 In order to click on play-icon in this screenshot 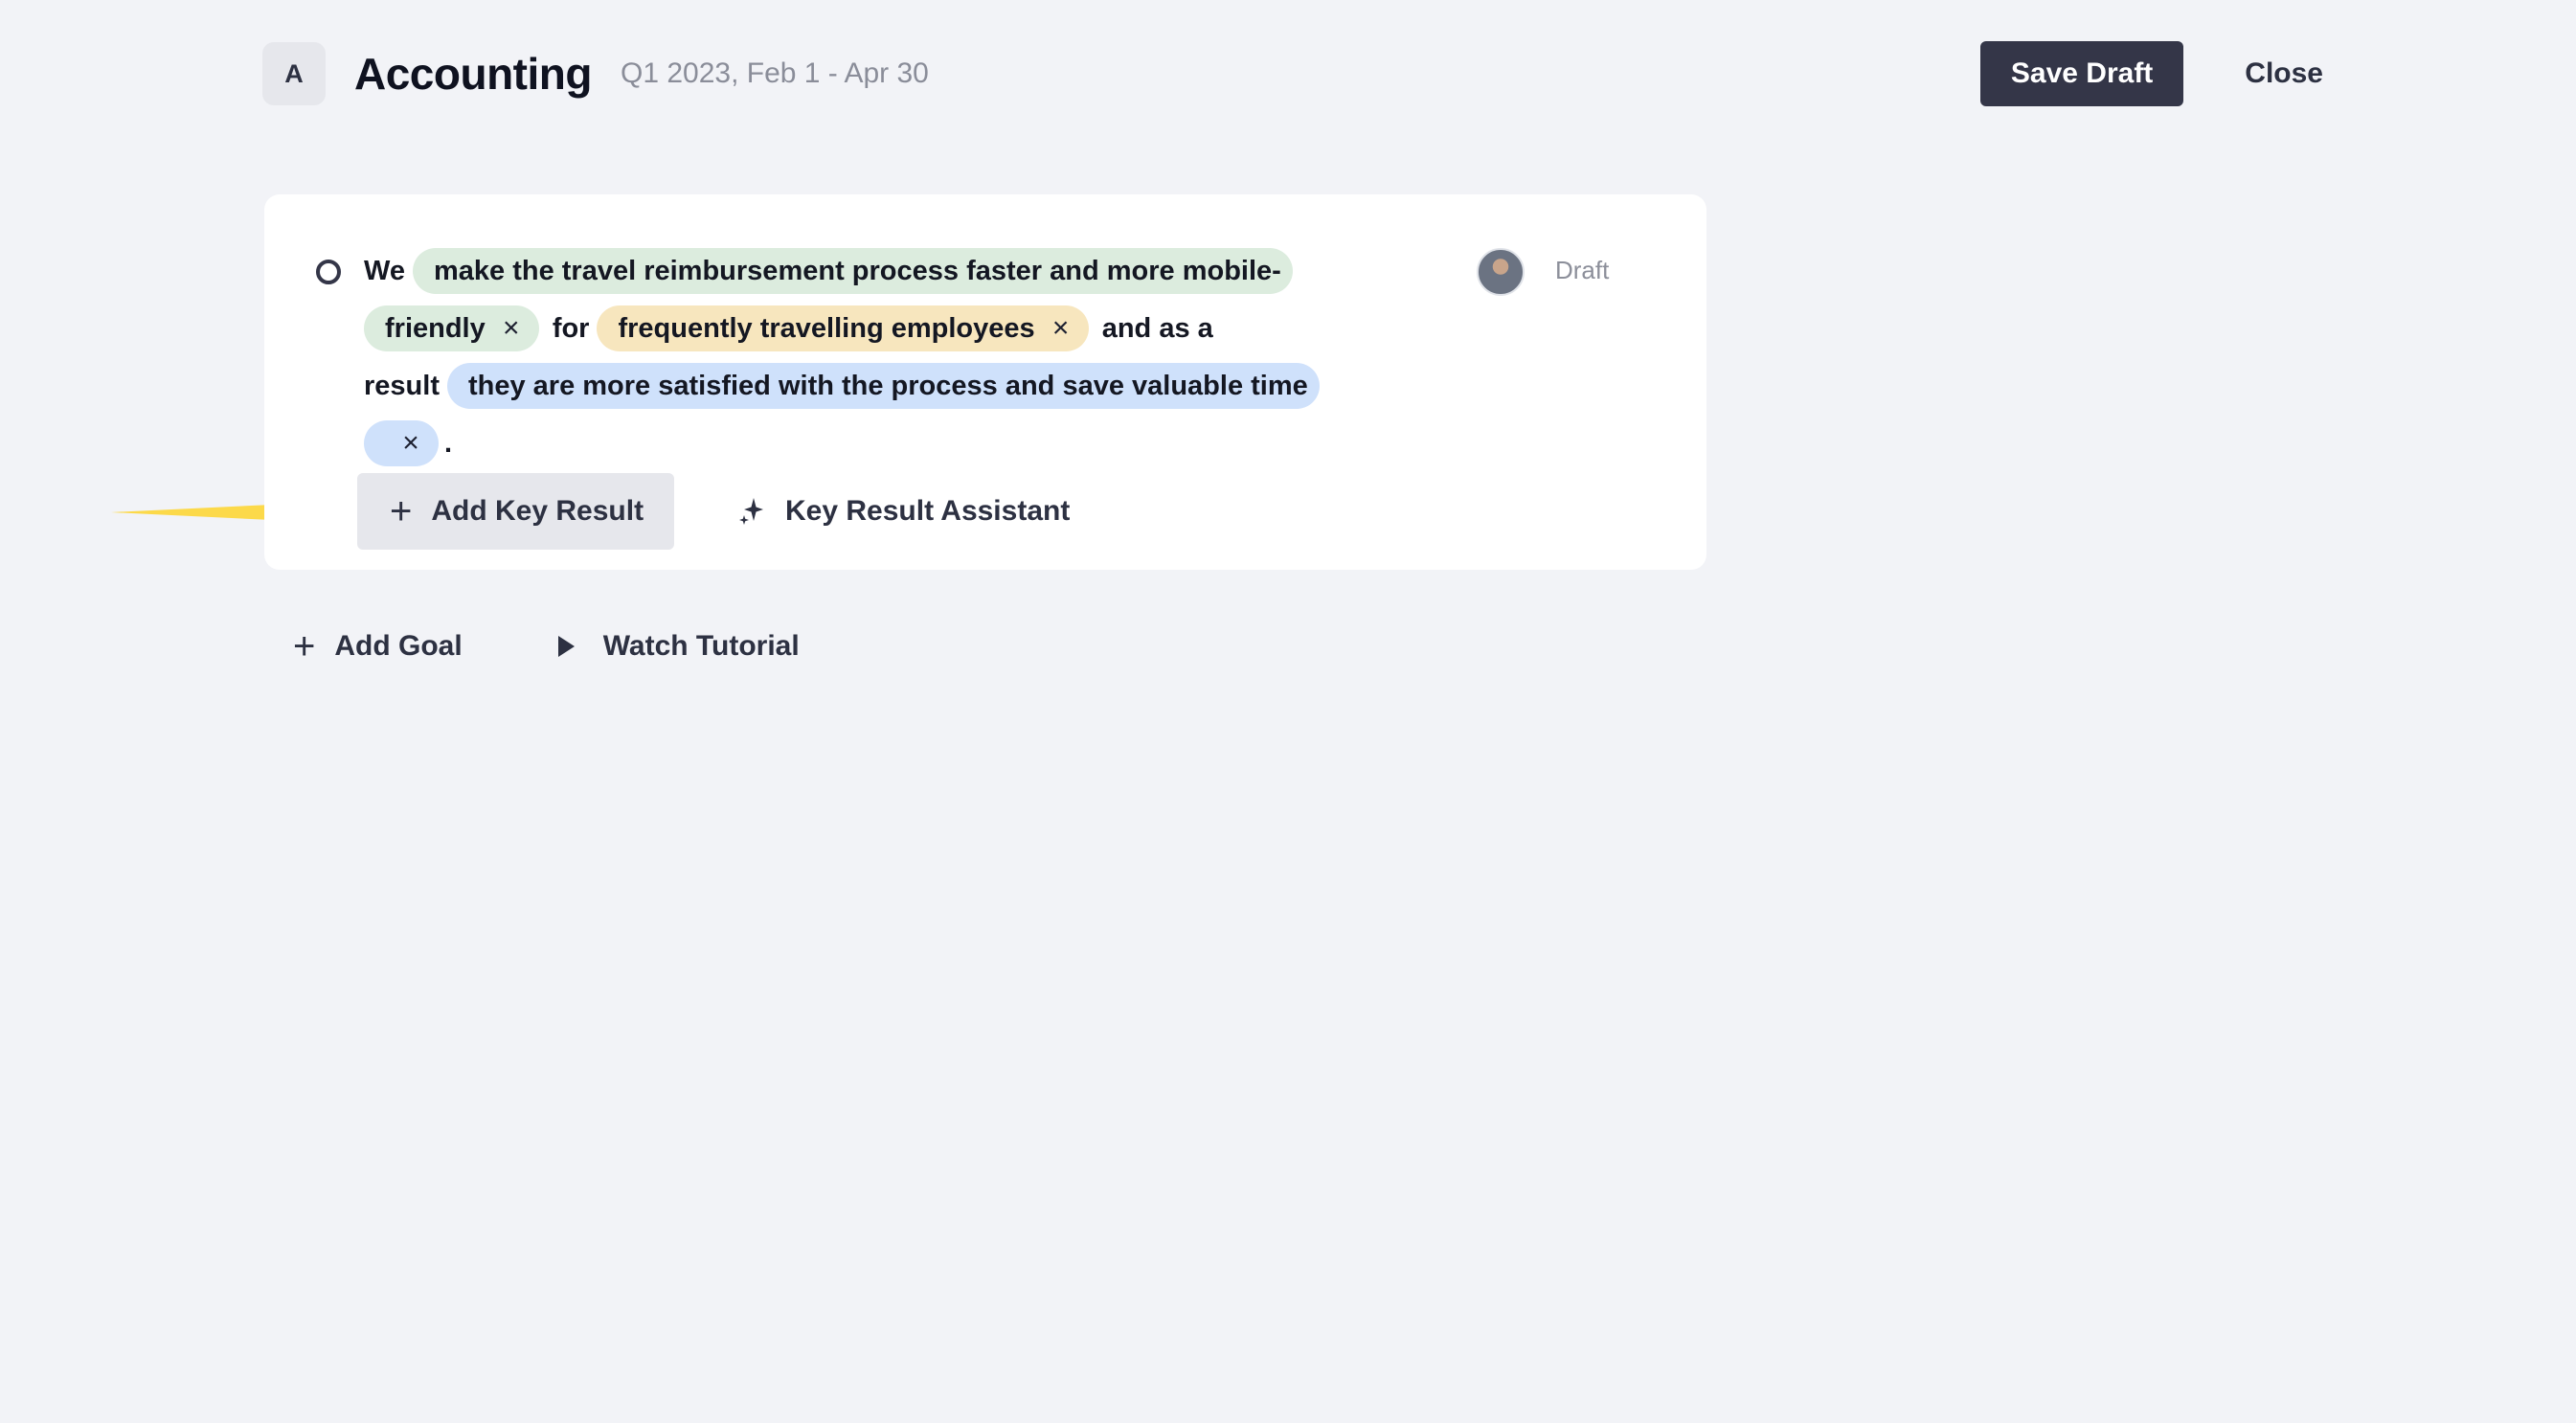, I will do `click(566, 646)`.